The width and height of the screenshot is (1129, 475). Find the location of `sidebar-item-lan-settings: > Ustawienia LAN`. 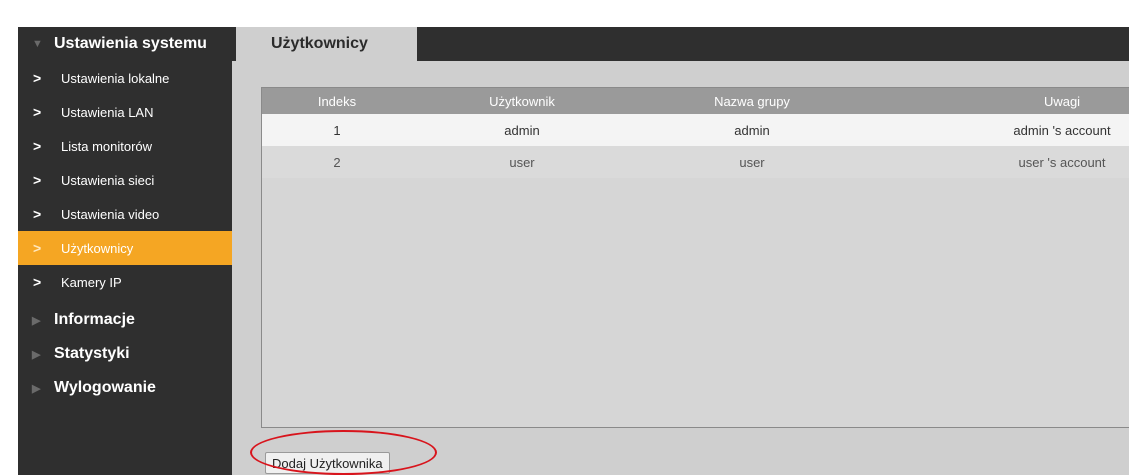

sidebar-item-lan-settings: > Ustawienia LAN is located at coordinates (125, 112).